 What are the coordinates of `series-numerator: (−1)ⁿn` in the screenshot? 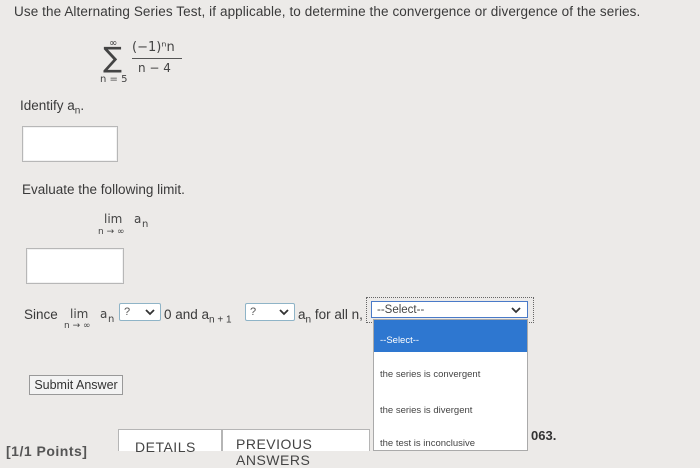 It's located at (153, 47).